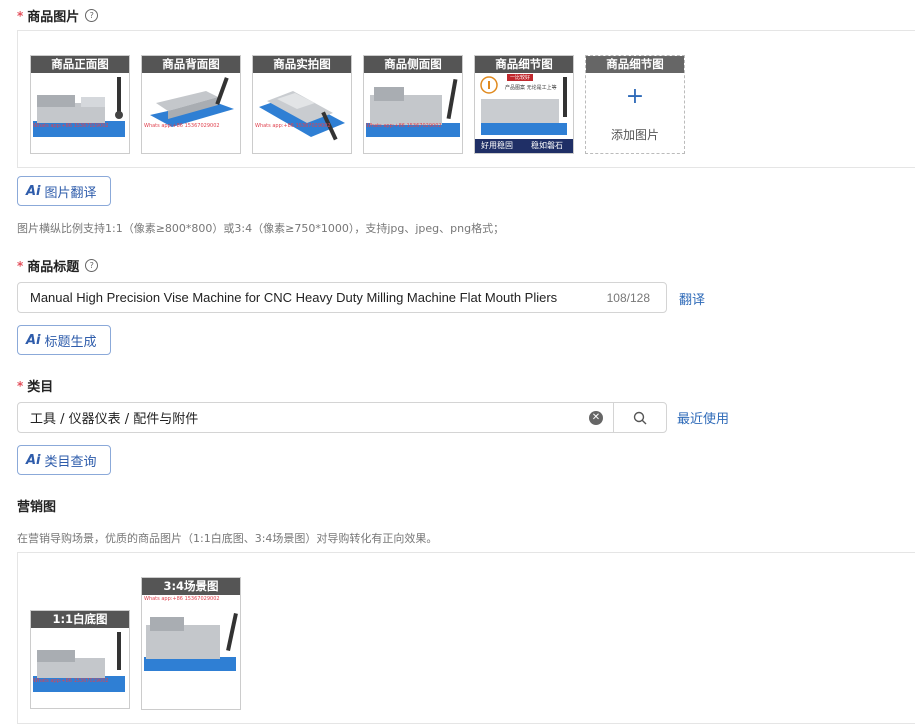  Describe the element at coordinates (191, 586) in the screenshot. I see `image-caption: 3:4场景图` at that location.